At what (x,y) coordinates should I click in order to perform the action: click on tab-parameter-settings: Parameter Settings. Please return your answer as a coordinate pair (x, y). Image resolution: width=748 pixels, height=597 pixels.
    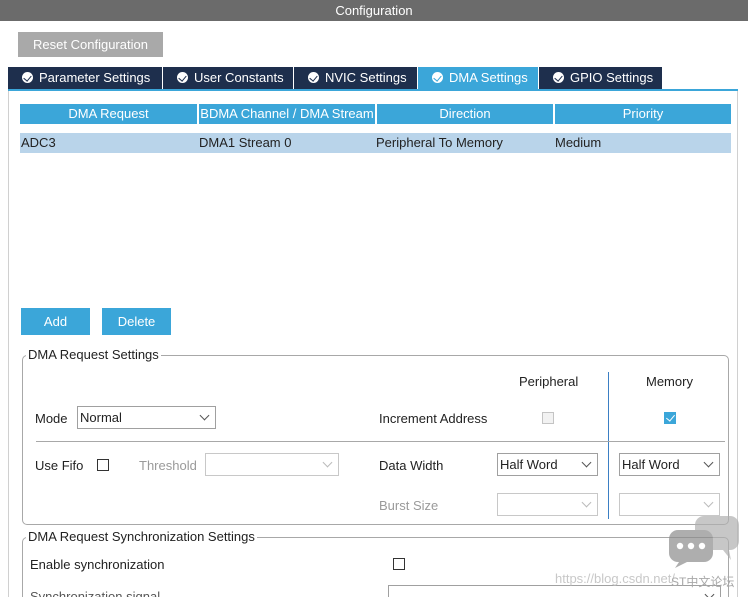
    Looking at the image, I should click on (85, 78).